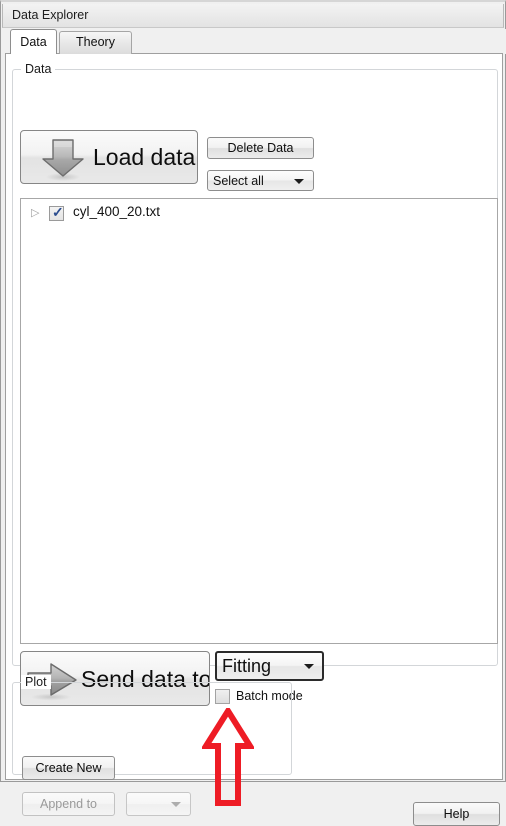 The height and width of the screenshot is (826, 506). Describe the element at coordinates (95, 42) in the screenshot. I see `tab-theory: Theory` at that location.